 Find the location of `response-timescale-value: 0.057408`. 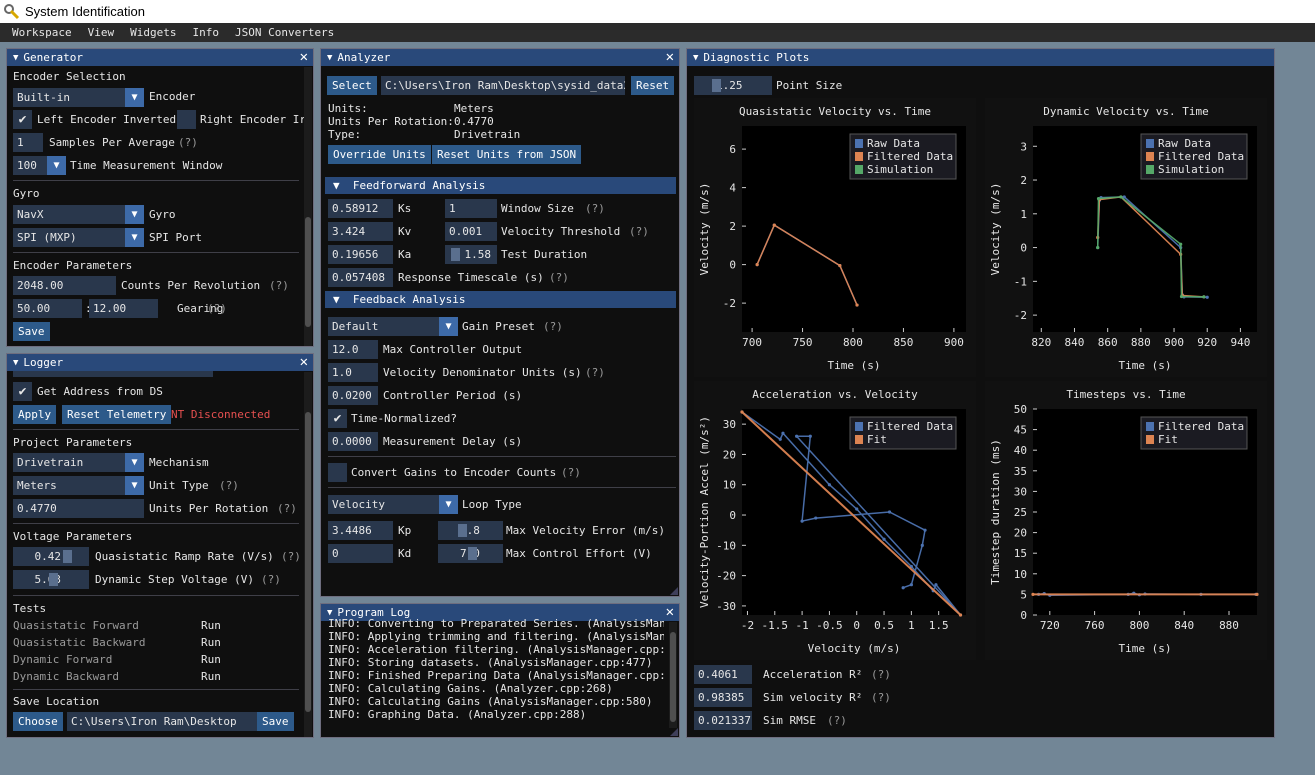

response-timescale-value: 0.057408 is located at coordinates (360, 277).